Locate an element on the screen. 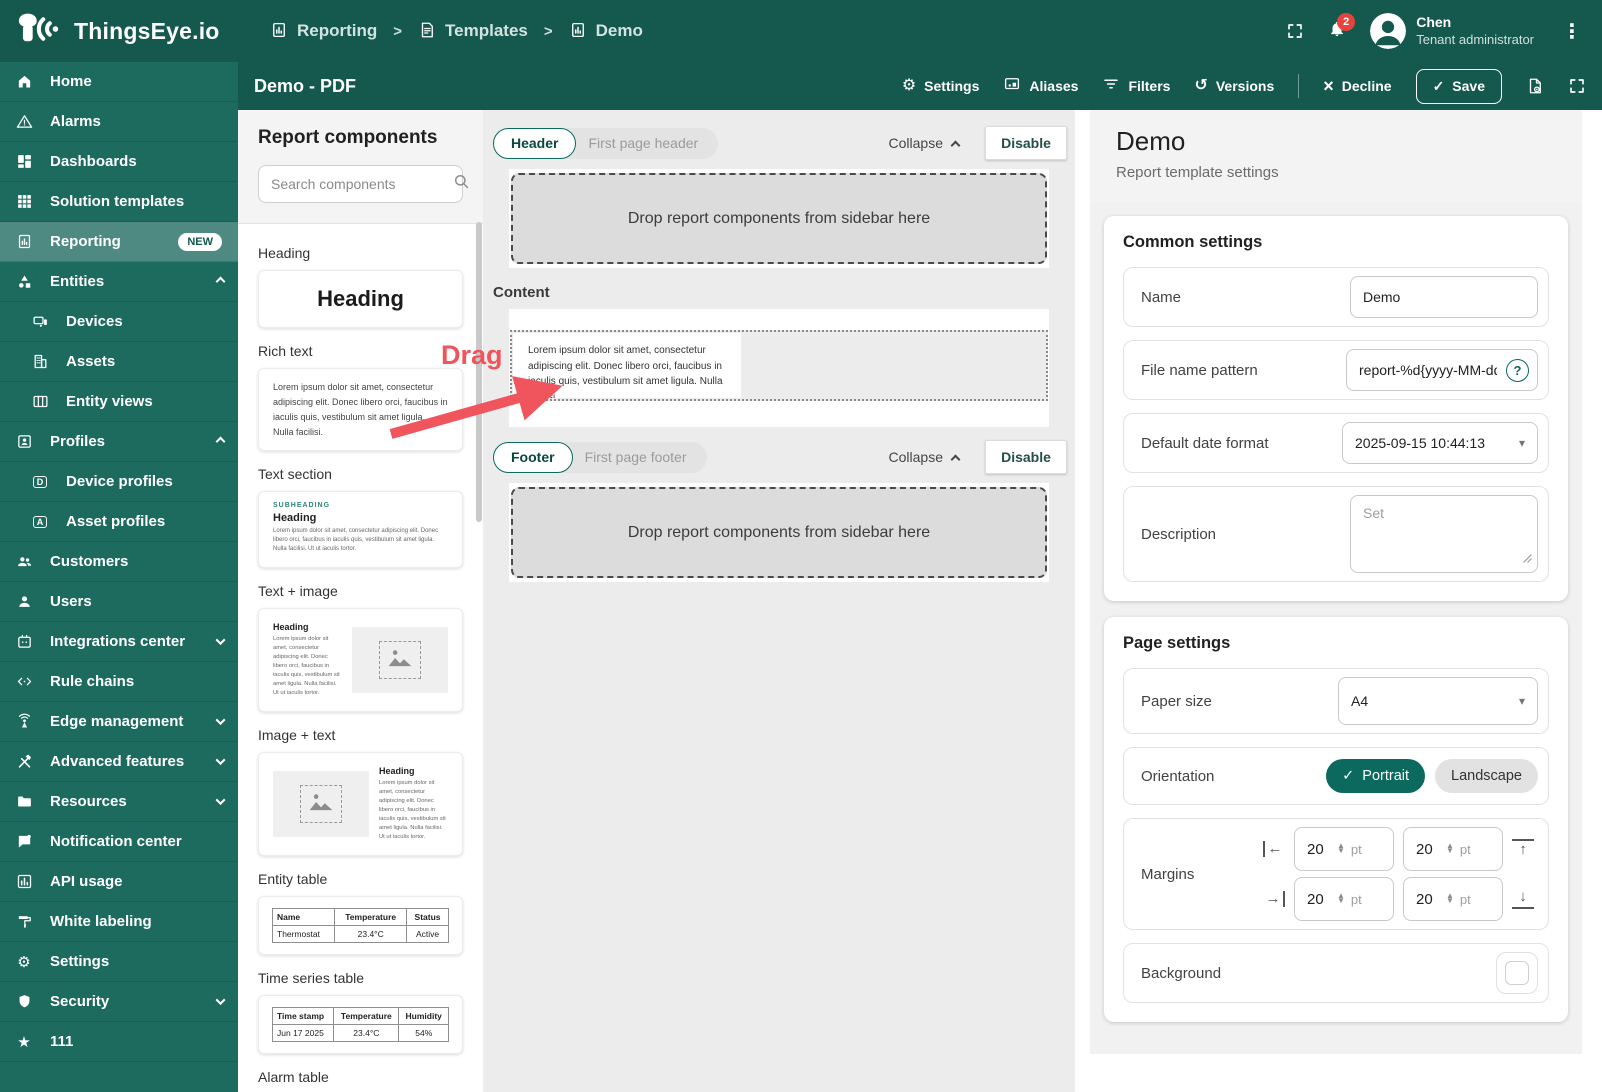 This screenshot has height=1092, width=1602. breadcrumb-templates: Templates is located at coordinates (473, 31).